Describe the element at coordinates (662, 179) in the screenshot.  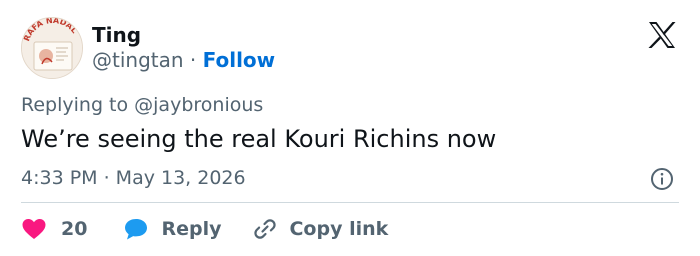
I see `info-icon` at that location.